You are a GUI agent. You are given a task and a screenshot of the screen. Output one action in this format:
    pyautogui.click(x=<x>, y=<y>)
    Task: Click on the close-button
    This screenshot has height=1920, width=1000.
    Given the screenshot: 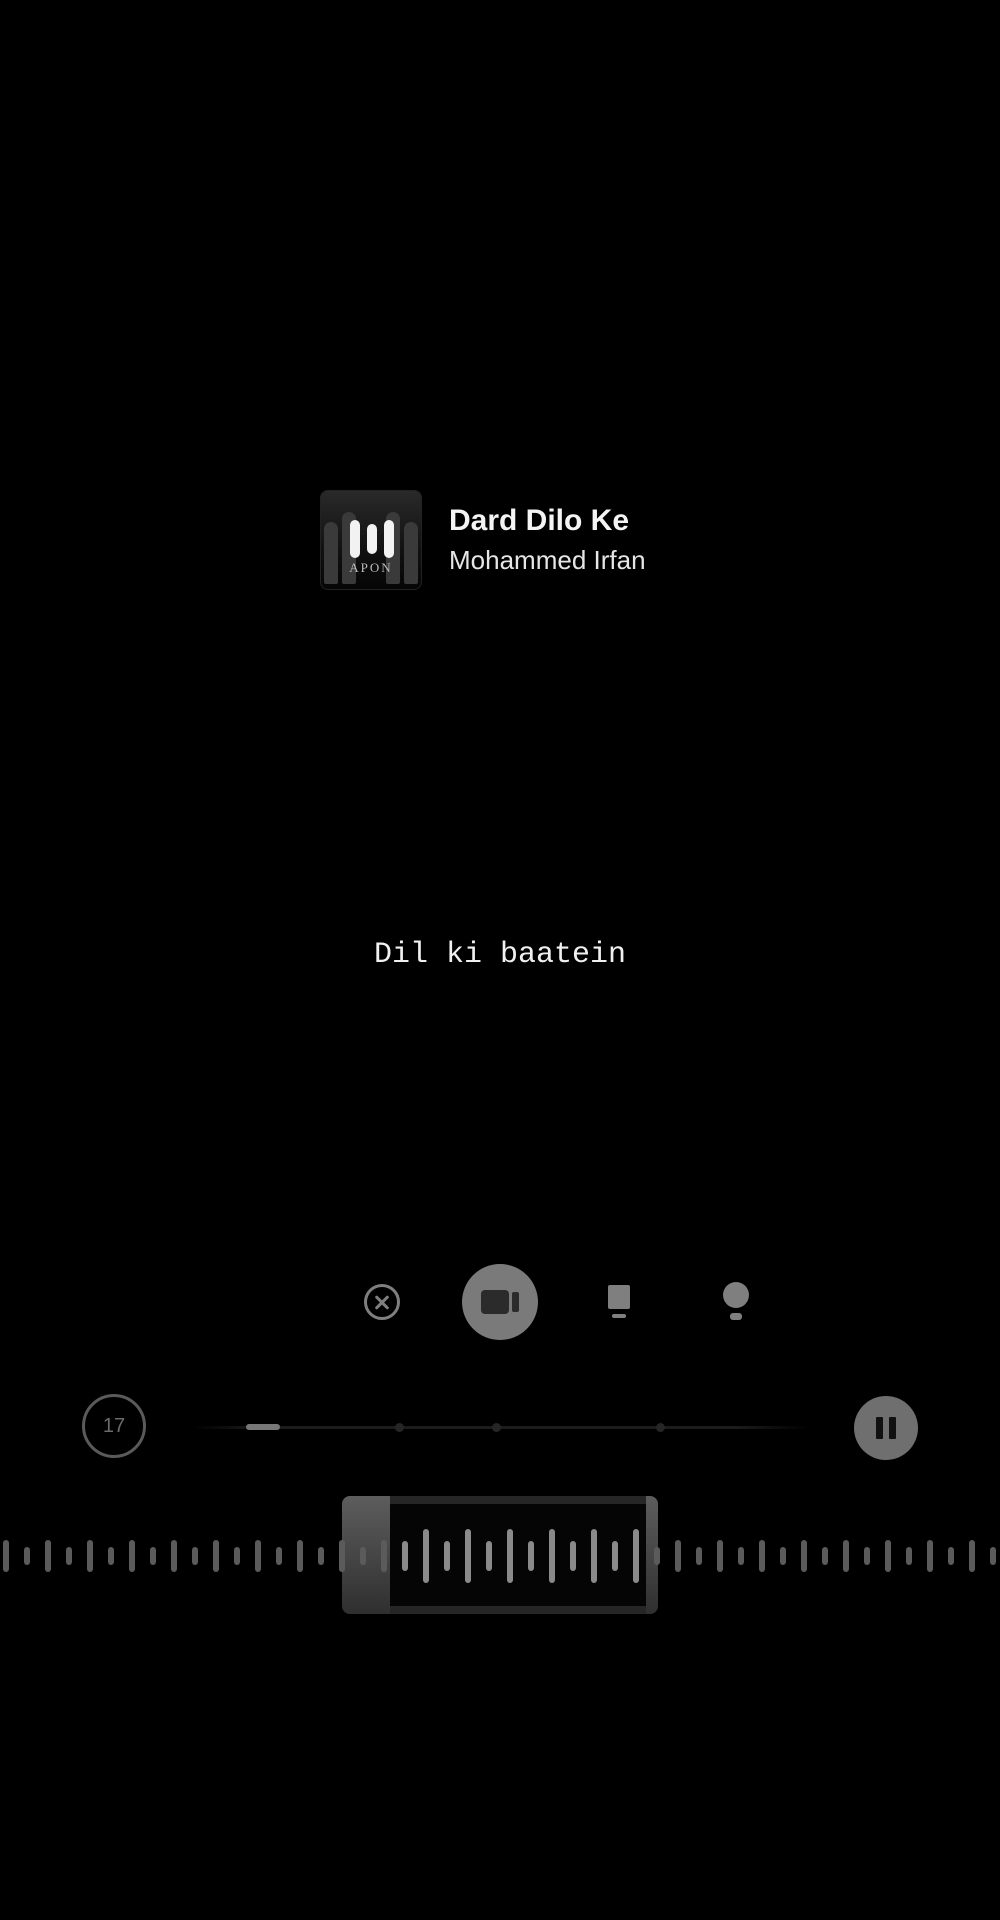 What is the action you would take?
    pyautogui.click(x=382, y=1302)
    